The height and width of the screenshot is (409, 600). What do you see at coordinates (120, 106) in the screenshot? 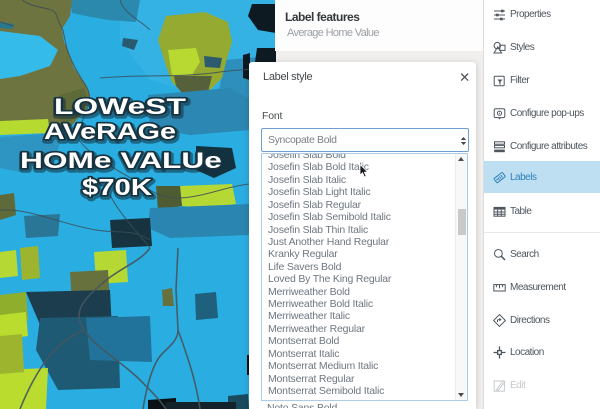
I see `svg-text: LOWeST` at bounding box center [120, 106].